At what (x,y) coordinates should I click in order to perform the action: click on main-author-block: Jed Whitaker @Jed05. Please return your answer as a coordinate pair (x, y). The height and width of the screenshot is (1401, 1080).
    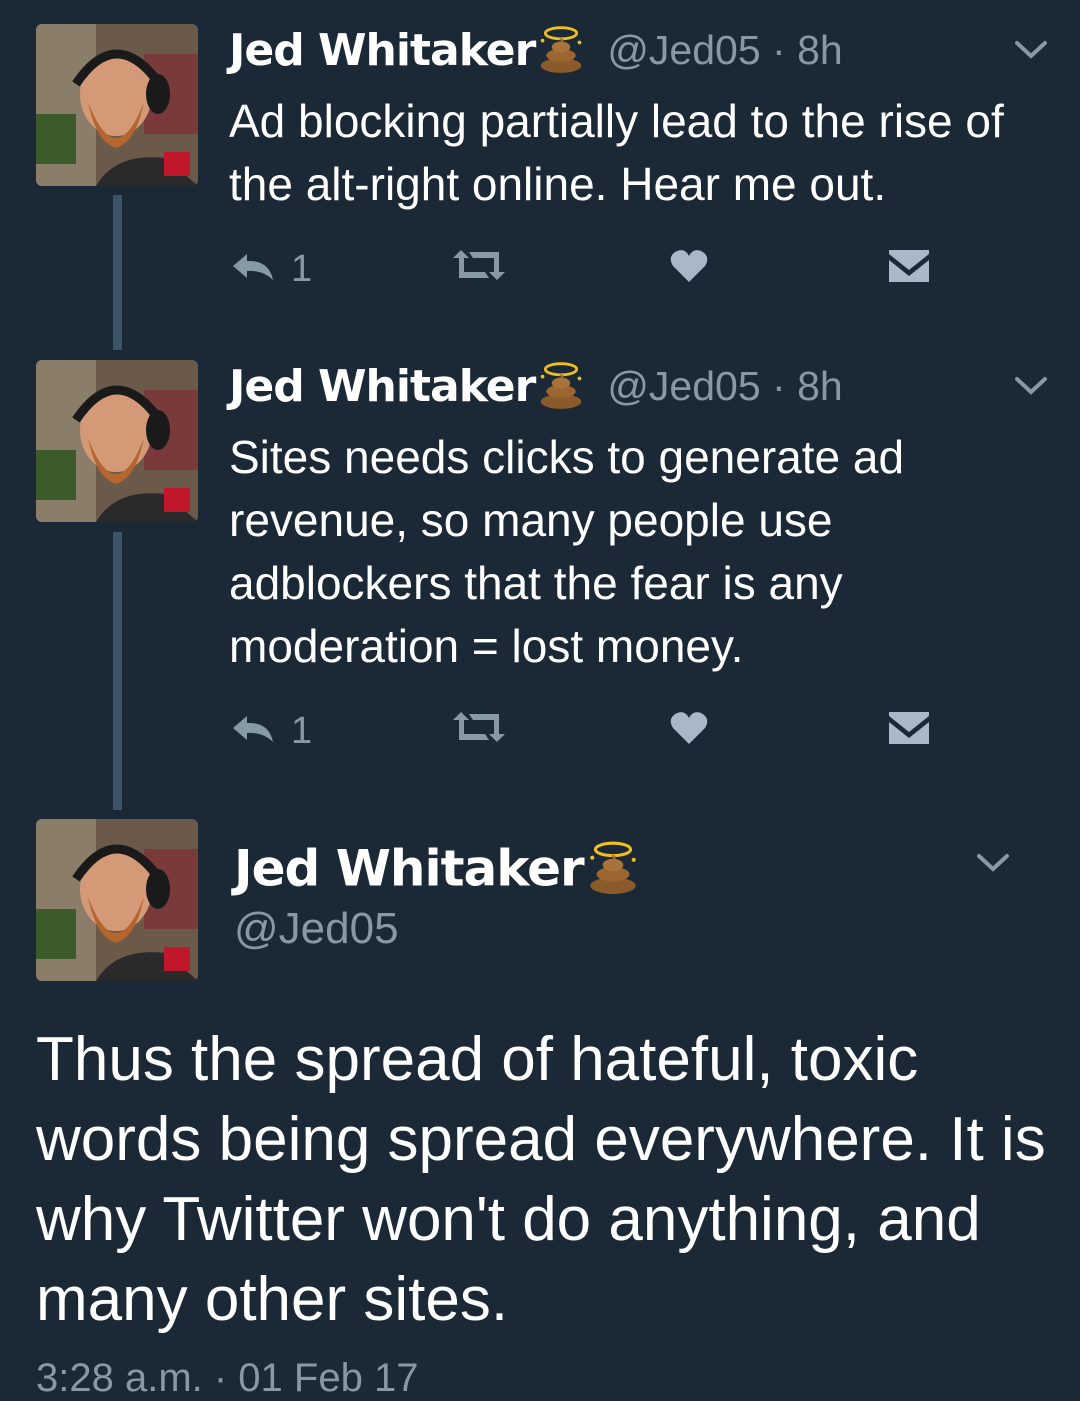
    Looking at the image, I should click on (437, 895).